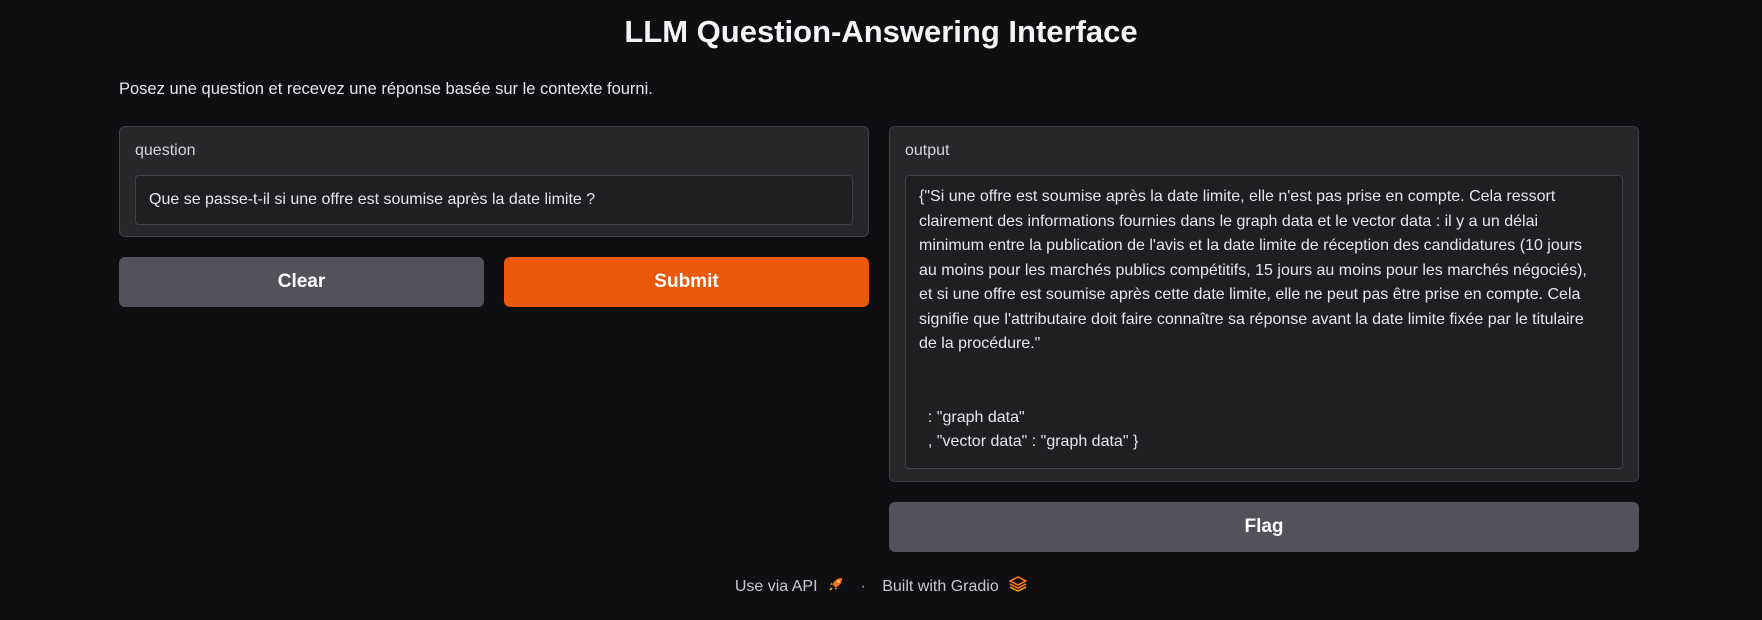  Describe the element at coordinates (881, 31) in the screenshot. I see `page-title: LLM Question-Answering Interface` at that location.